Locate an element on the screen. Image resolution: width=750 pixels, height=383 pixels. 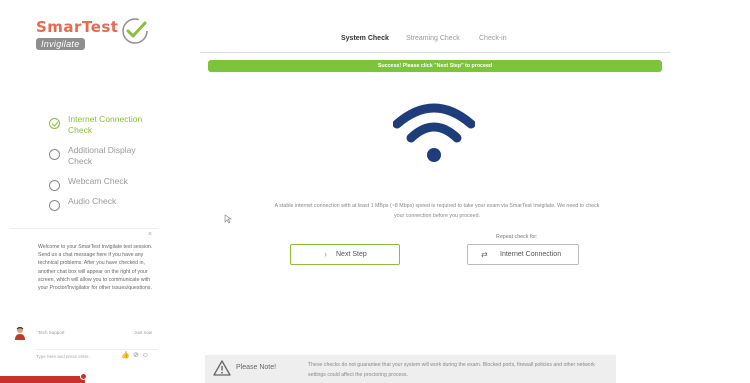
chat-close-button: × is located at coordinates (150, 234).